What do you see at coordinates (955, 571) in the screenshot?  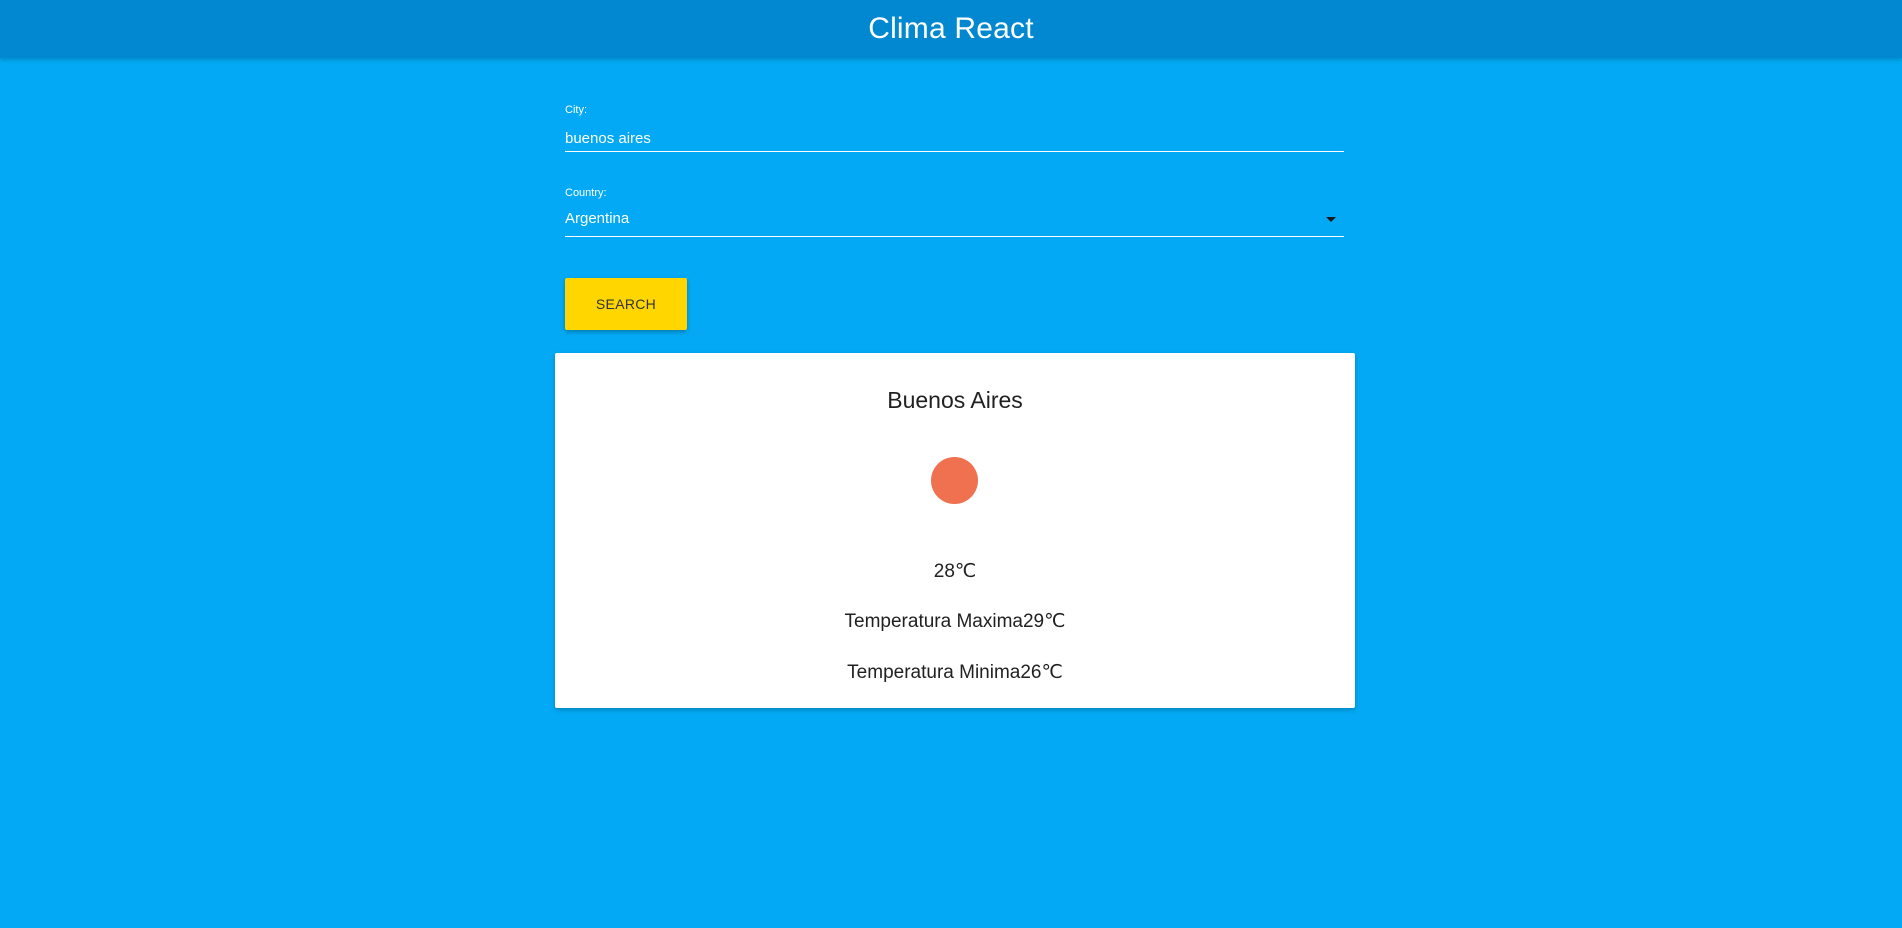 I see `current-temperature: 28℃` at bounding box center [955, 571].